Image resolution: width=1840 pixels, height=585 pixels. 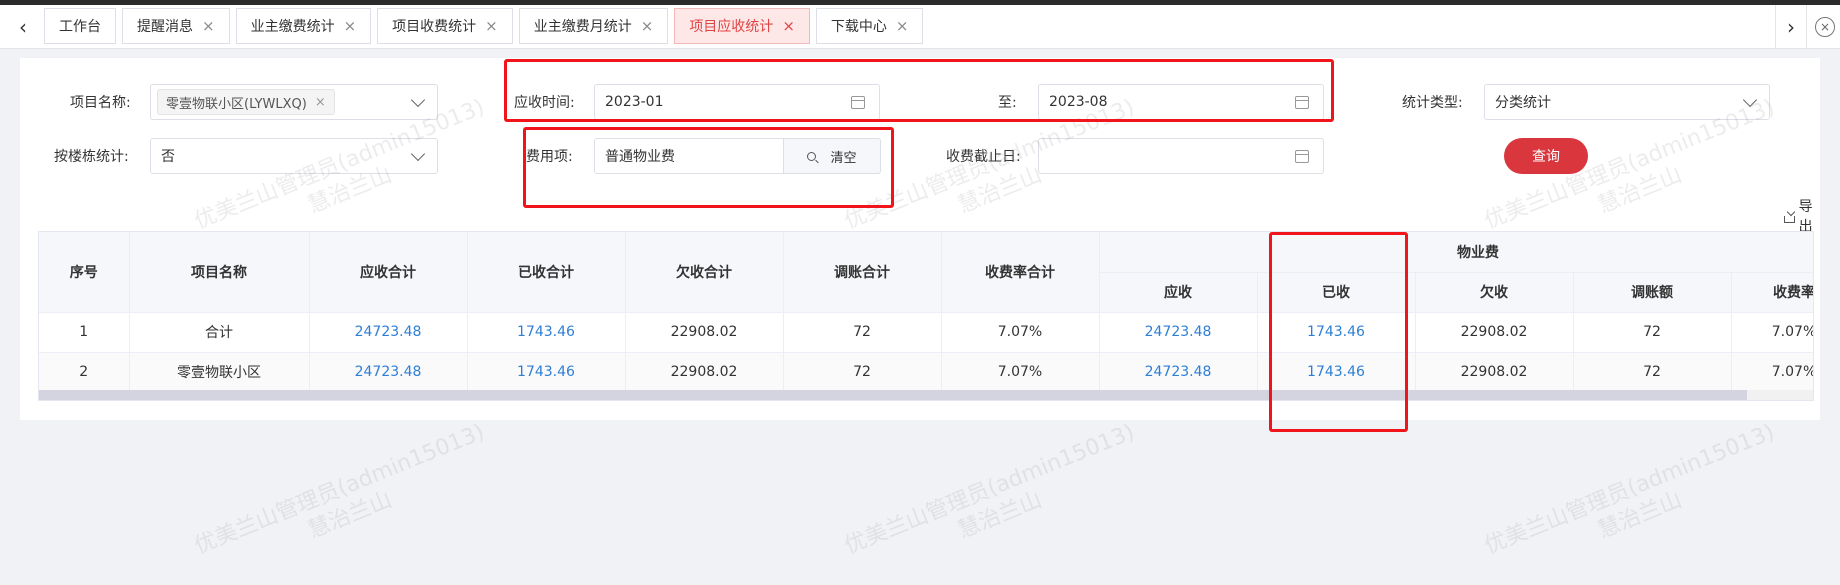 I want to click on stat-type-select: 分类统计, so click(x=1627, y=102).